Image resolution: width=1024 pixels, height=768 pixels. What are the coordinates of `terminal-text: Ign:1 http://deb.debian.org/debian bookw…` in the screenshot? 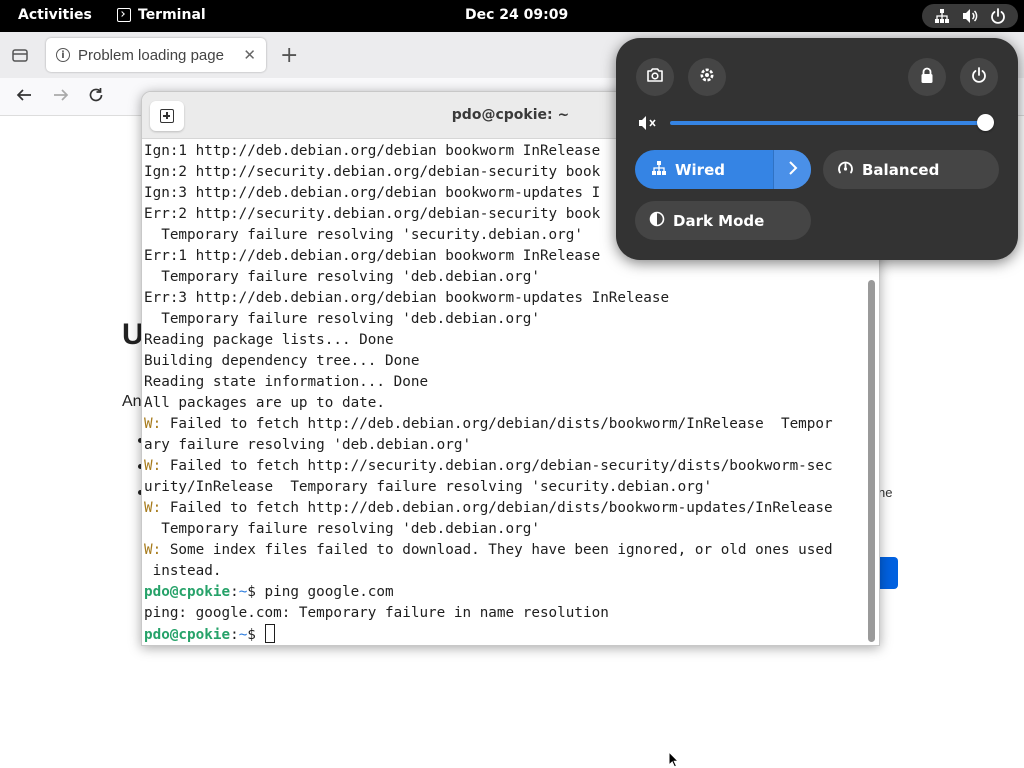 It's located at (372, 151).